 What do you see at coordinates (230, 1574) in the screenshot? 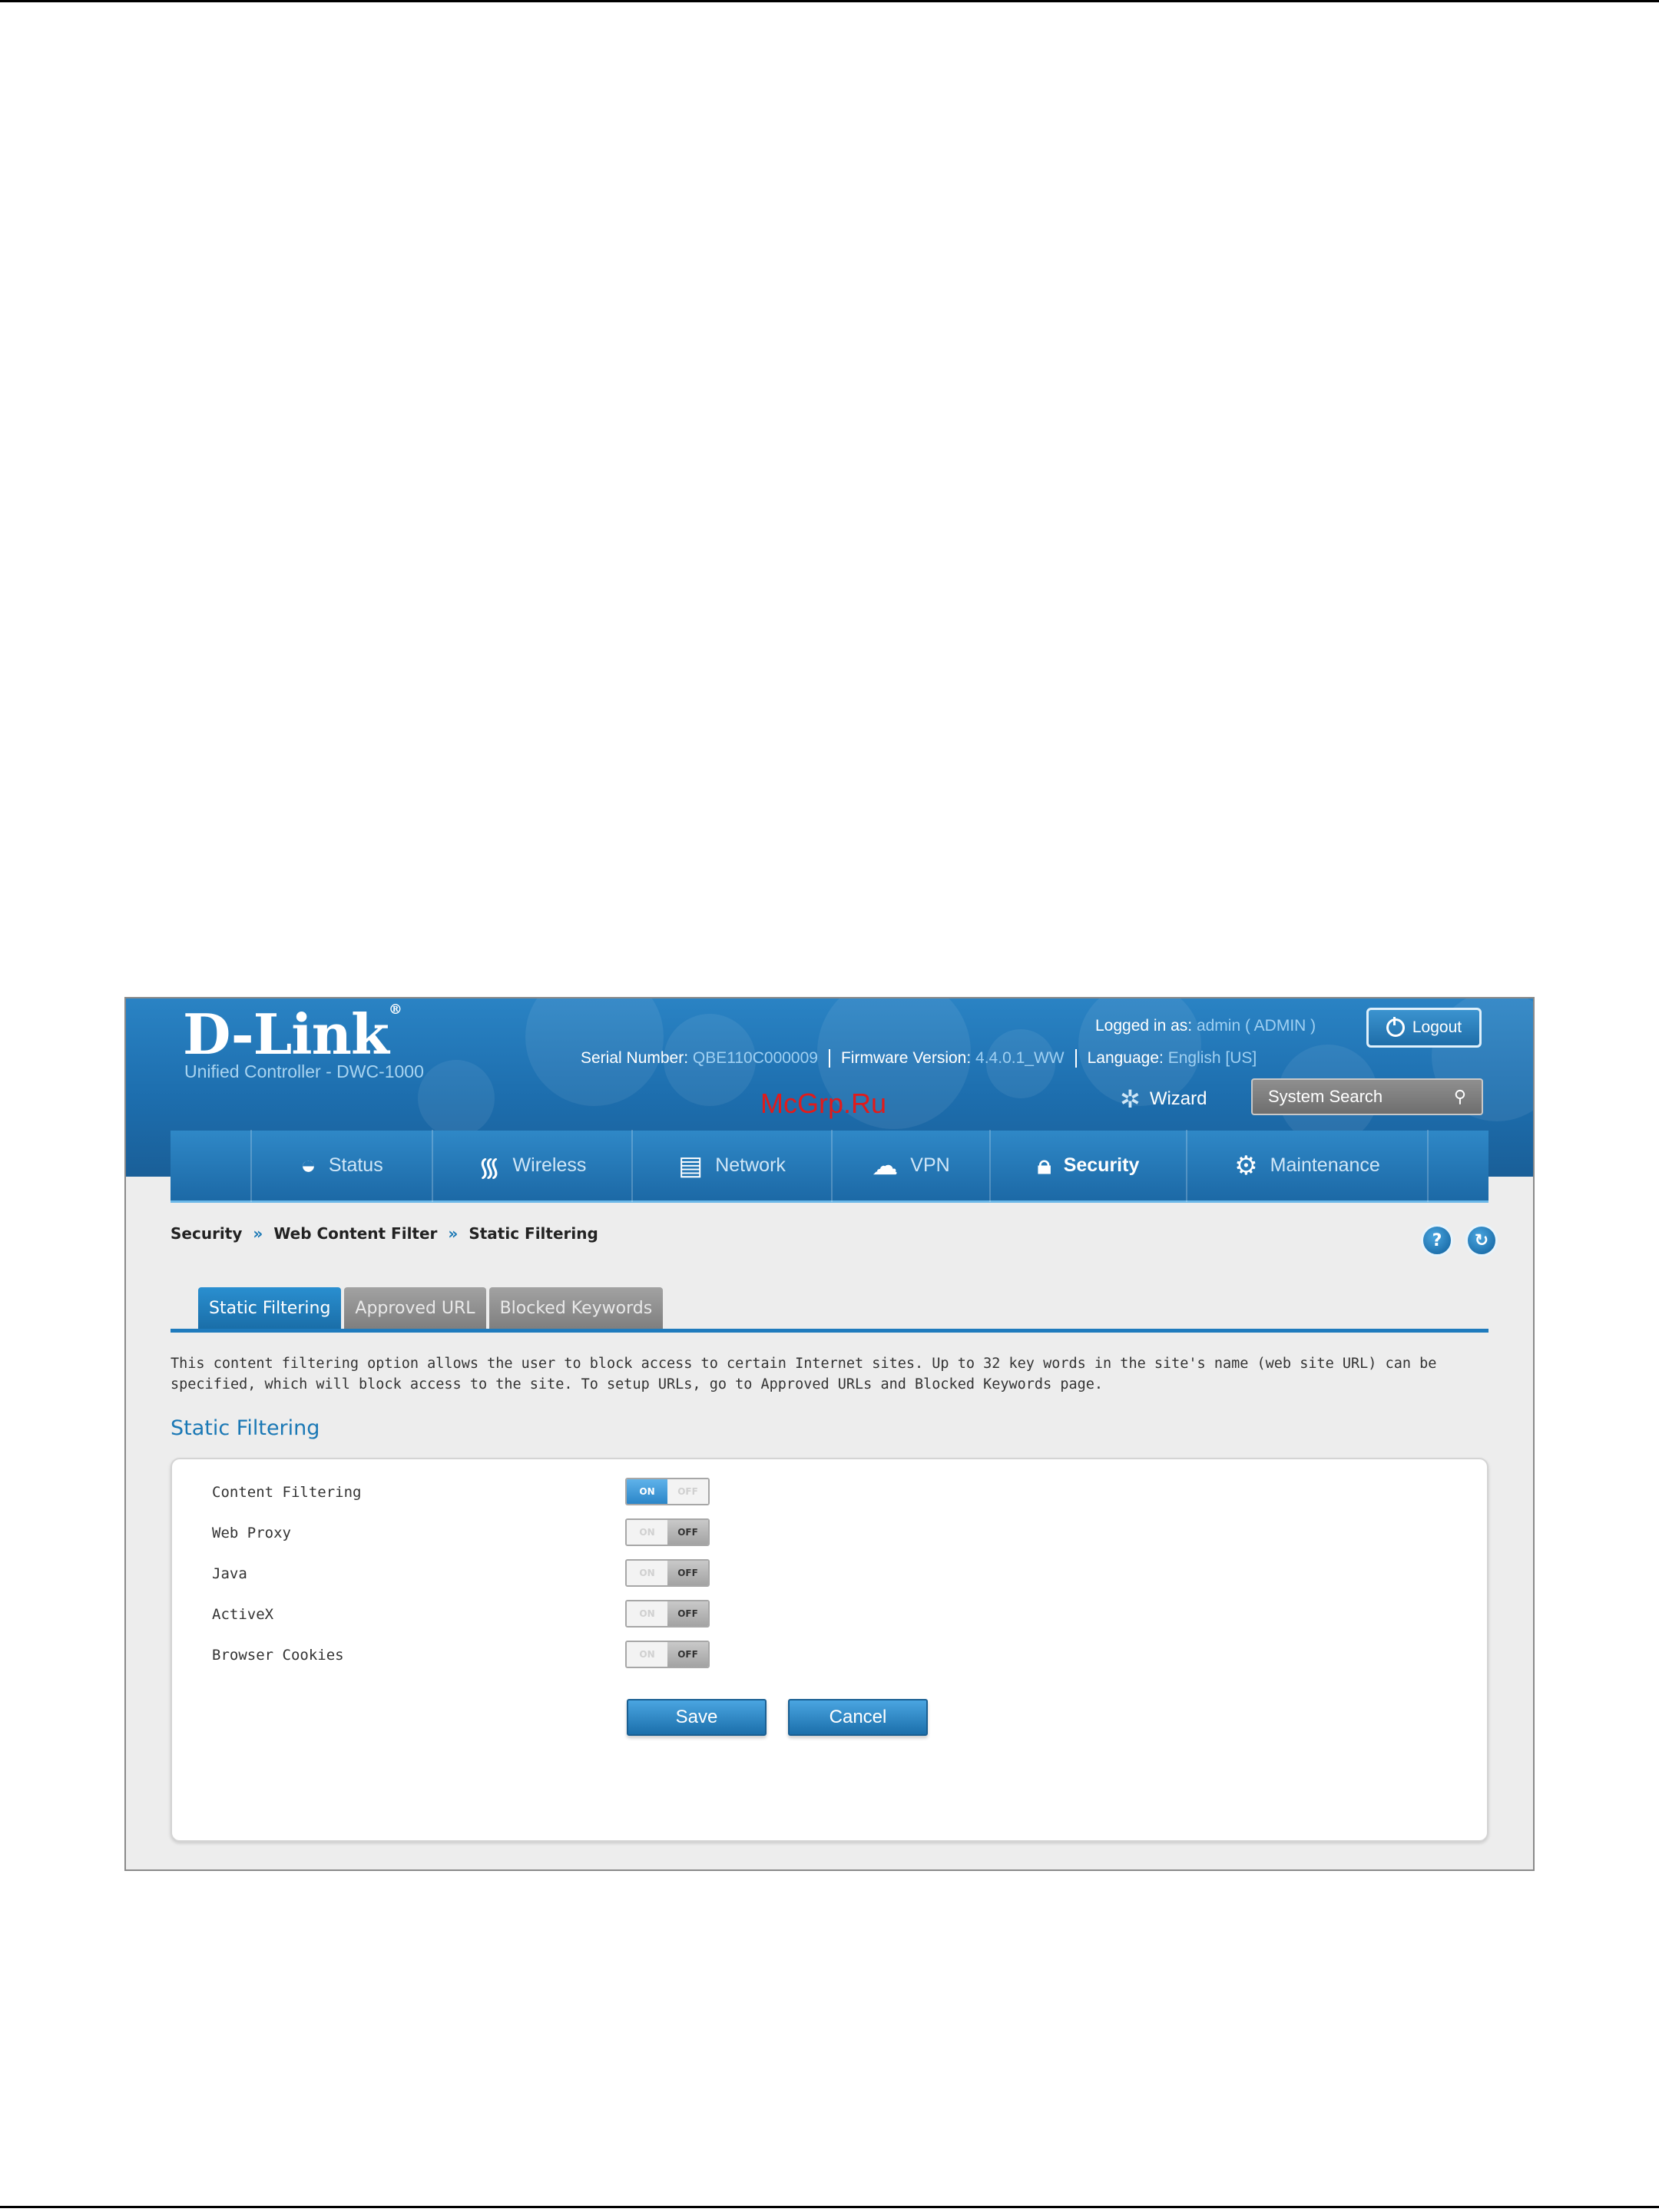
I see `java-label: Java` at bounding box center [230, 1574].